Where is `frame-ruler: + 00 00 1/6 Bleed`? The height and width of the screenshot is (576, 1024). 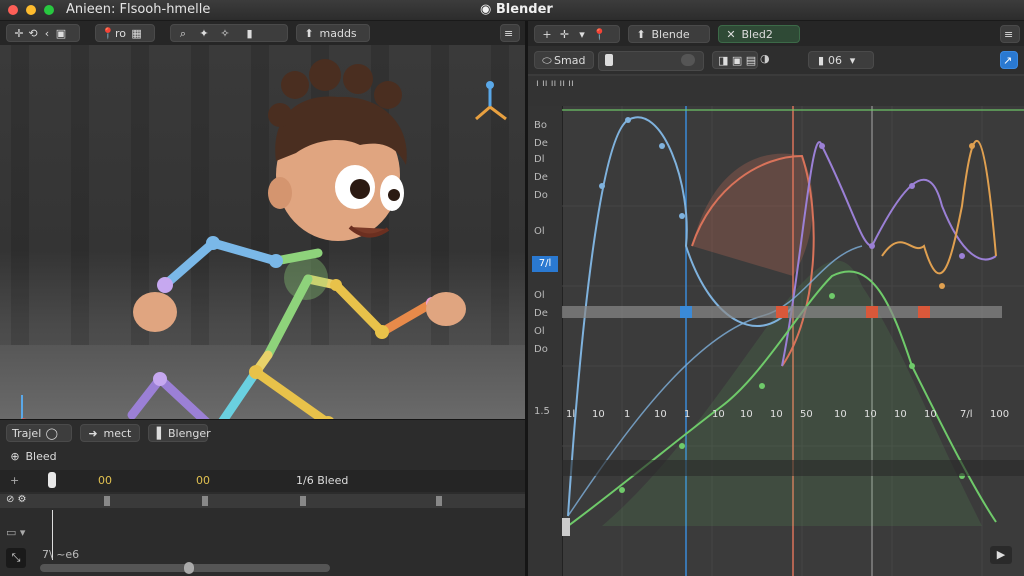 frame-ruler: + 00 00 1/6 Bleed is located at coordinates (262, 481).